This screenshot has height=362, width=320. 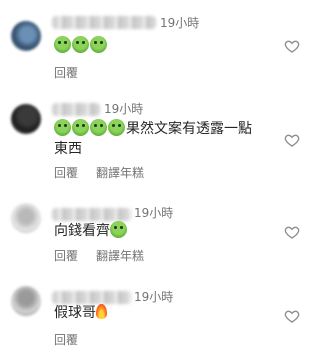 What do you see at coordinates (153, 138) in the screenshot?
I see `comment-text: 果然文案有透露一點 東西` at bounding box center [153, 138].